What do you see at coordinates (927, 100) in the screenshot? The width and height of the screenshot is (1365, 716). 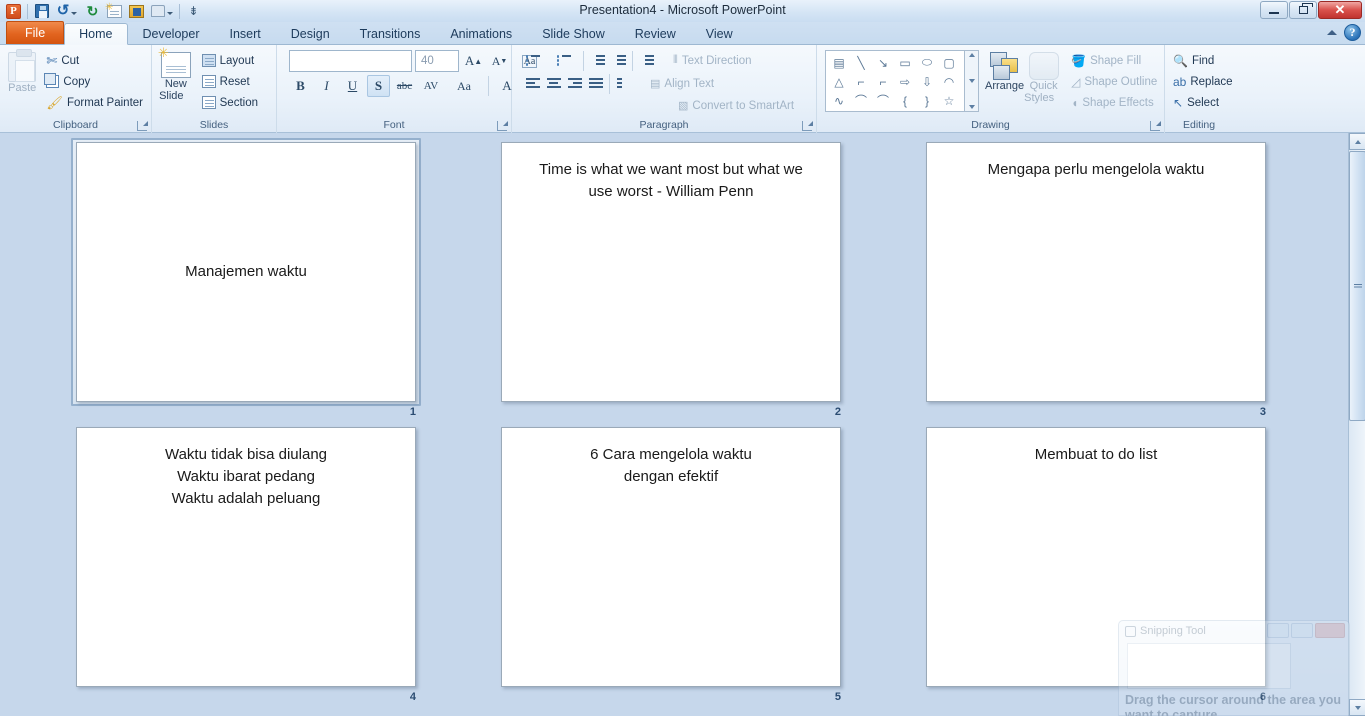 I see `shape-right-brace-icon: }` at bounding box center [927, 100].